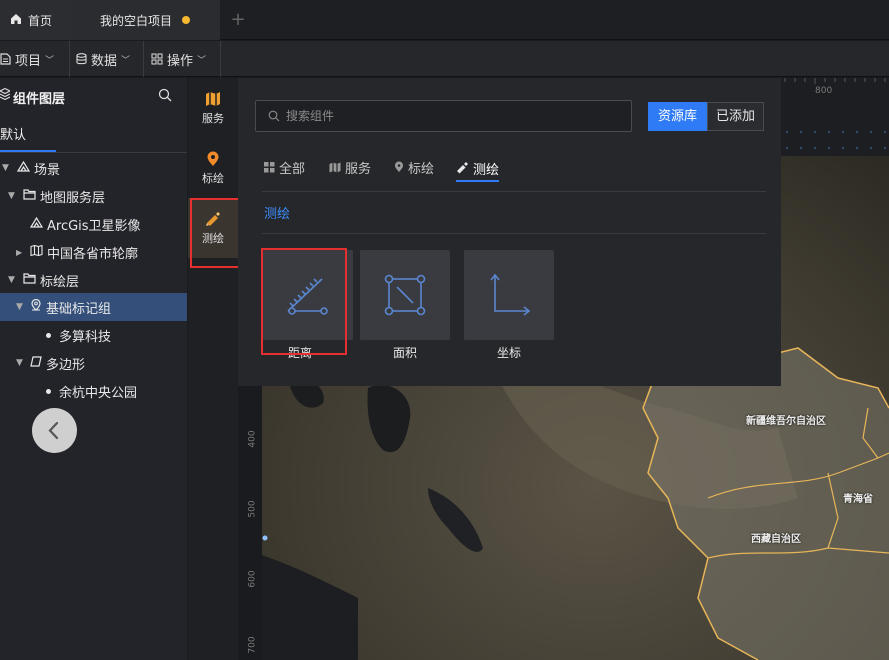  I want to click on unsaved-dot-icon, so click(186, 20).